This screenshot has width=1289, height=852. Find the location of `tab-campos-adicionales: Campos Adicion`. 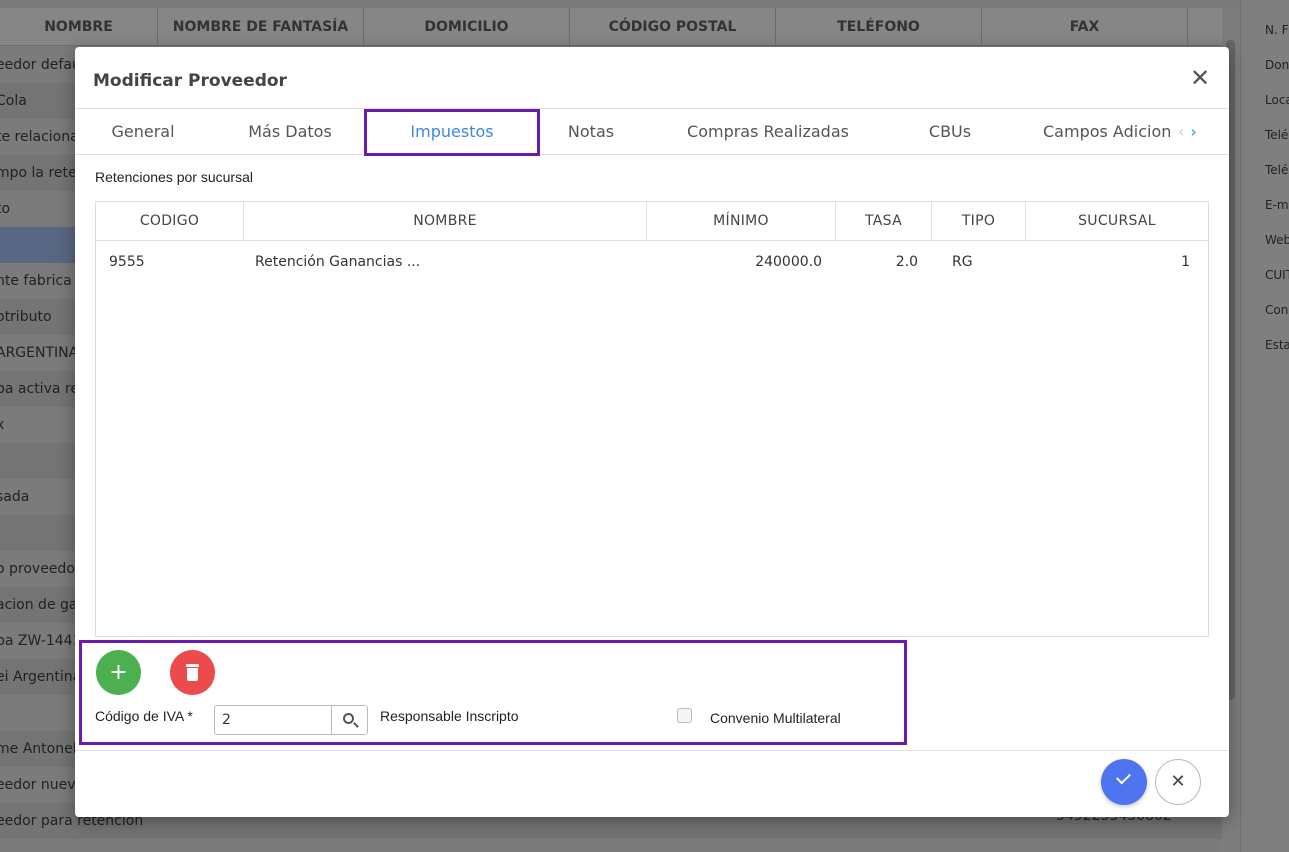

tab-campos-adicionales: Campos Adicion is located at coordinates (1113, 132).